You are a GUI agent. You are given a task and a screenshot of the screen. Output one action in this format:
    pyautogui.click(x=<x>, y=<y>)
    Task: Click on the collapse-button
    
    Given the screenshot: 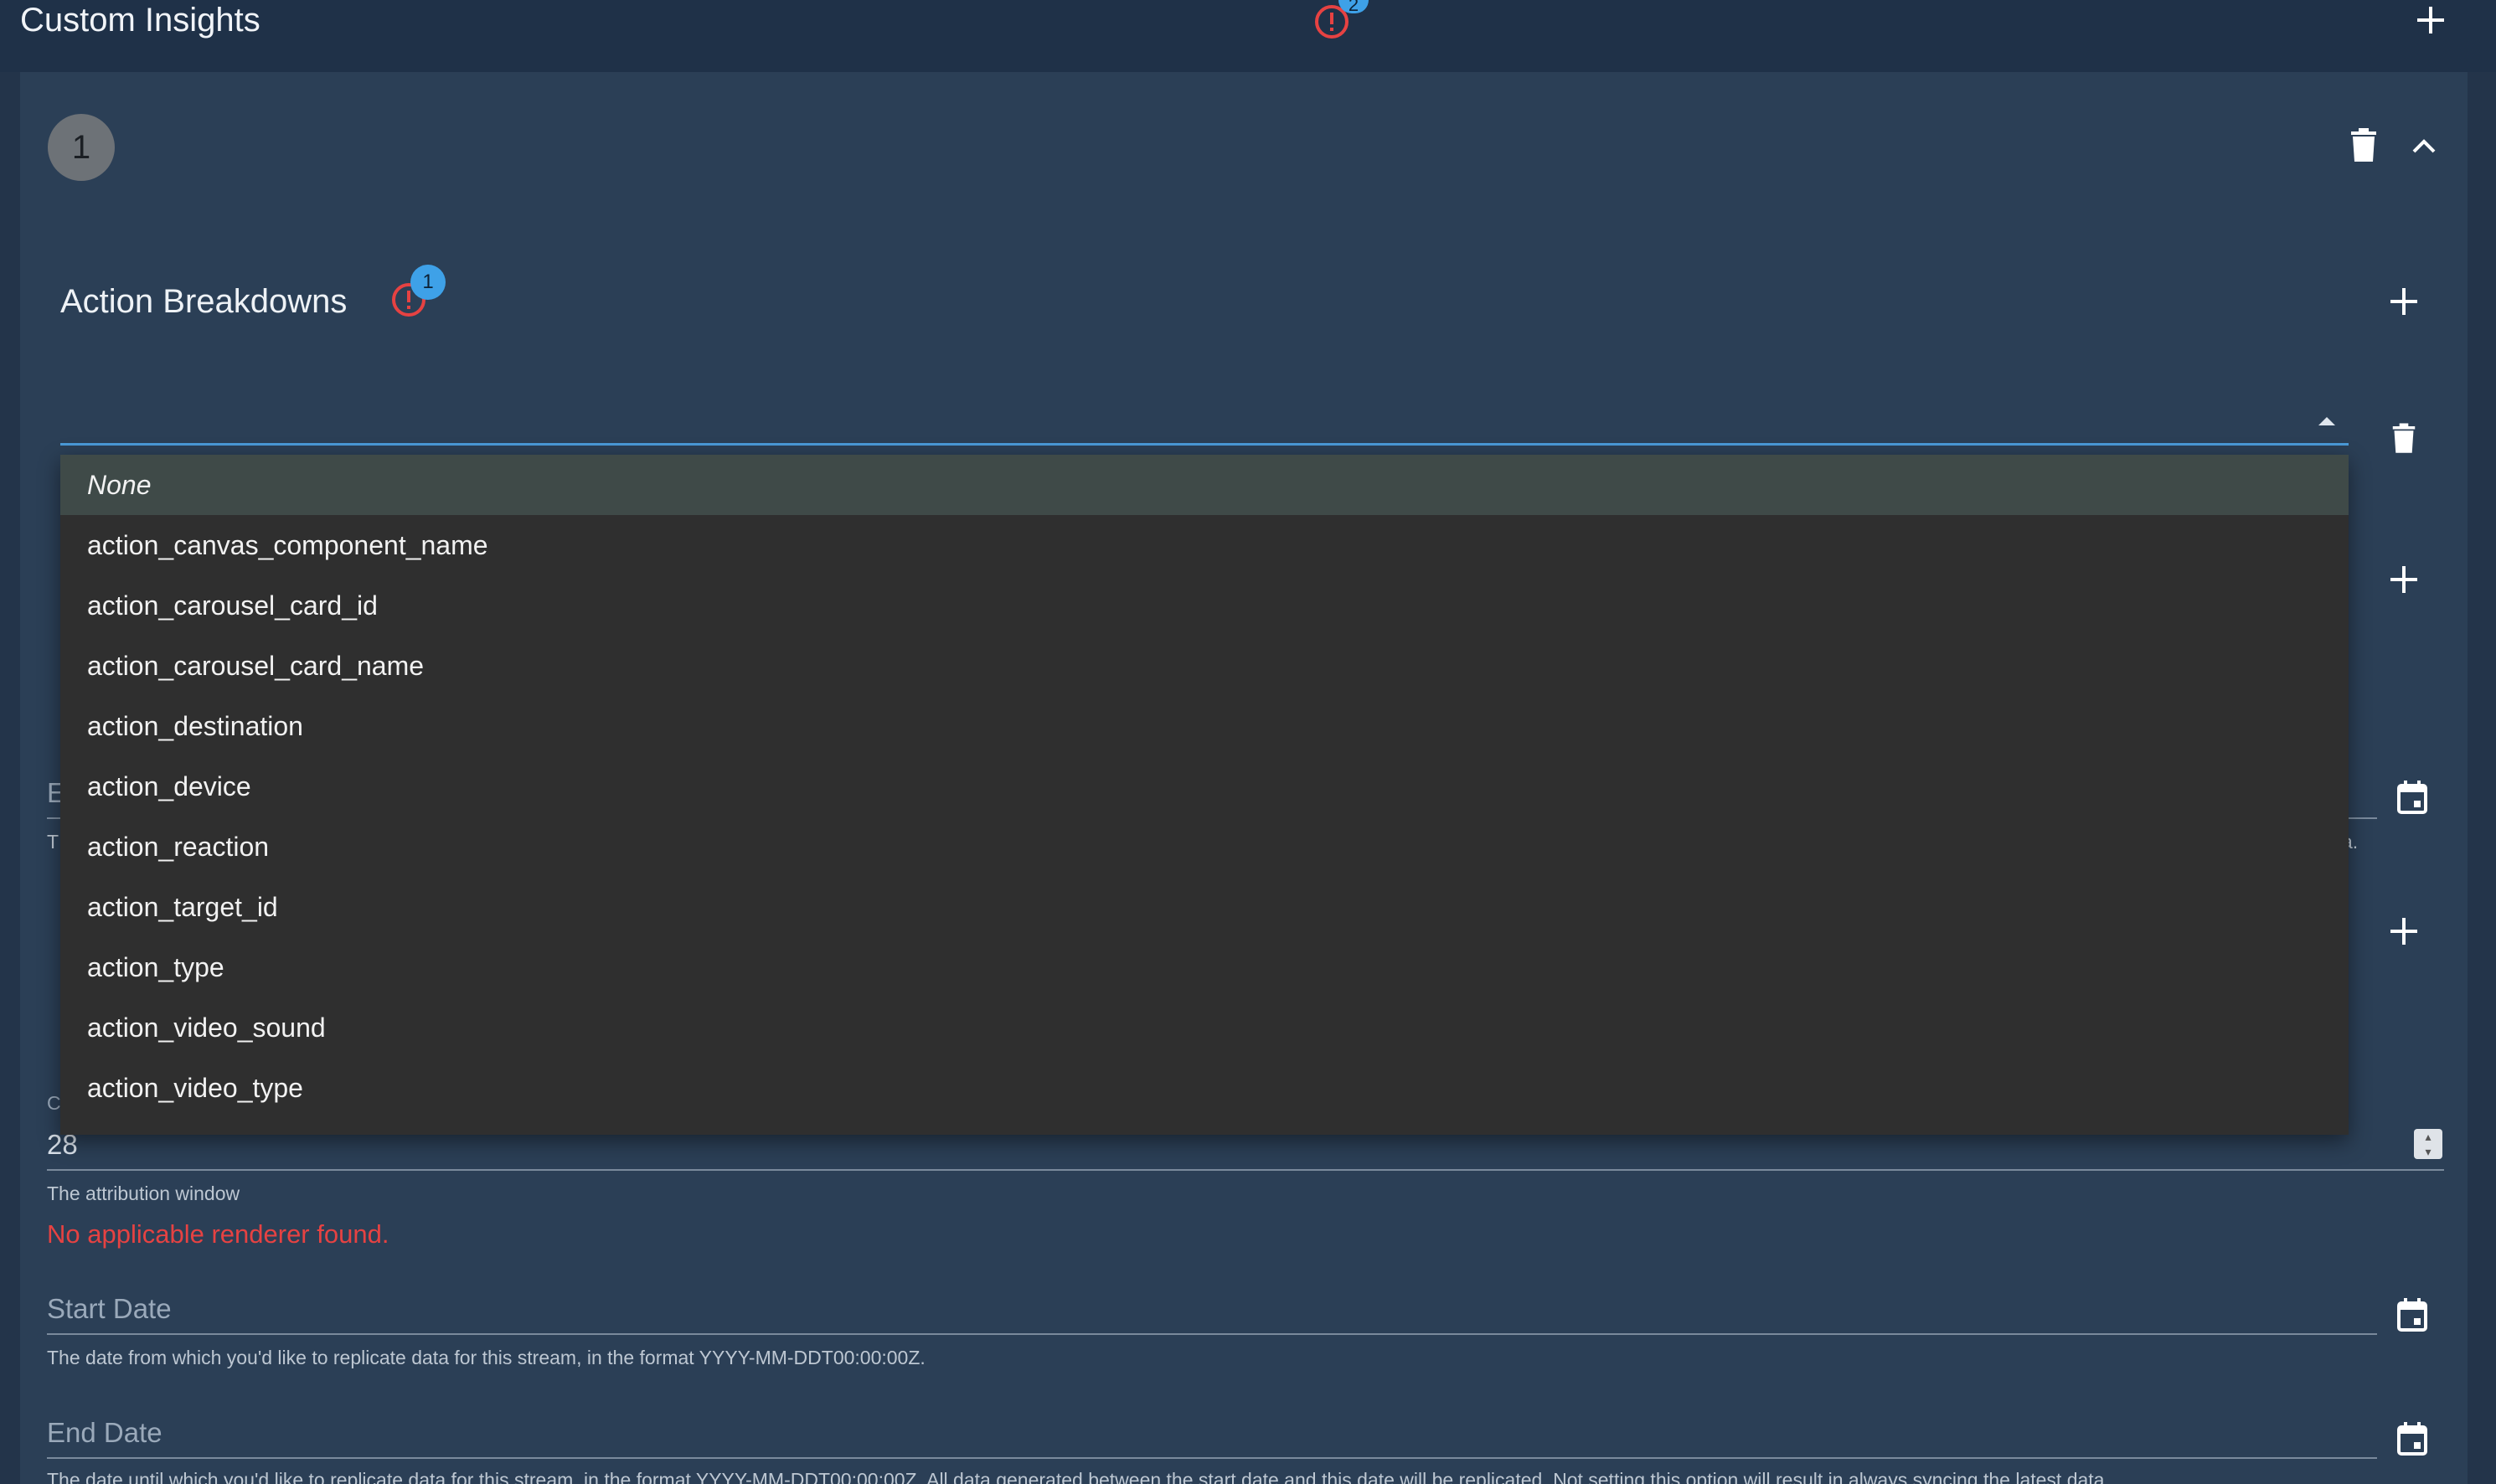 What is the action you would take?
    pyautogui.click(x=2424, y=146)
    